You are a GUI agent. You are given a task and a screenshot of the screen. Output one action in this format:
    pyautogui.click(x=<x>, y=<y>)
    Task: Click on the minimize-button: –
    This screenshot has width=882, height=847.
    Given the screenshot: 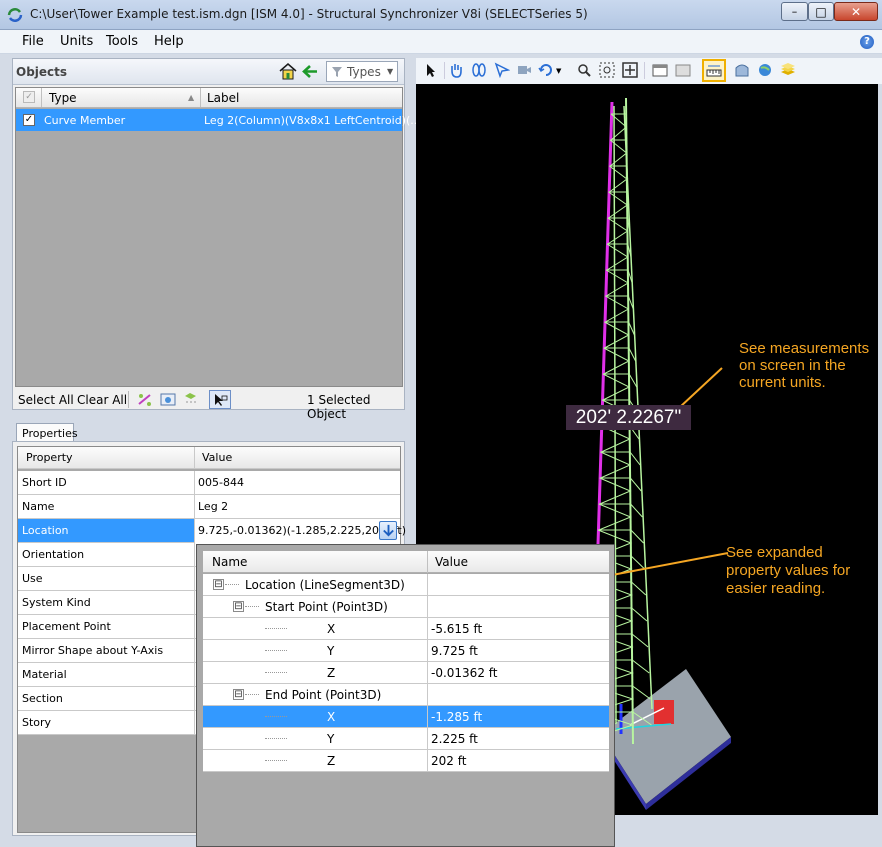 What is the action you would take?
    pyautogui.click(x=794, y=11)
    